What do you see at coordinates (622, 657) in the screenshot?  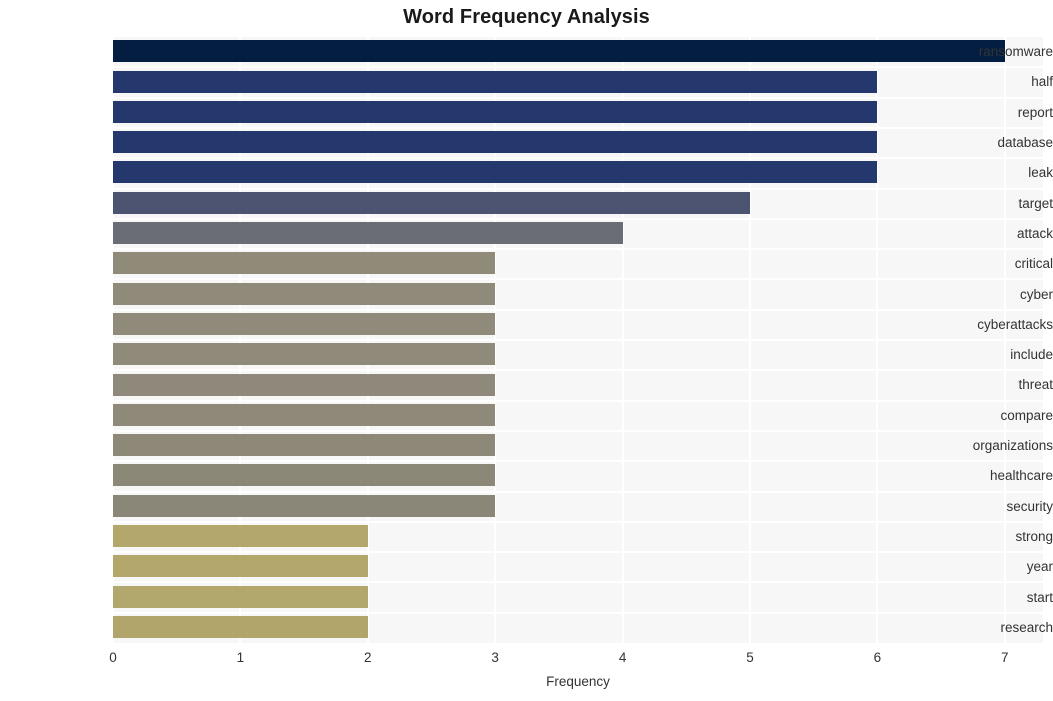 I see `x-axis-tick-label: 4` at bounding box center [622, 657].